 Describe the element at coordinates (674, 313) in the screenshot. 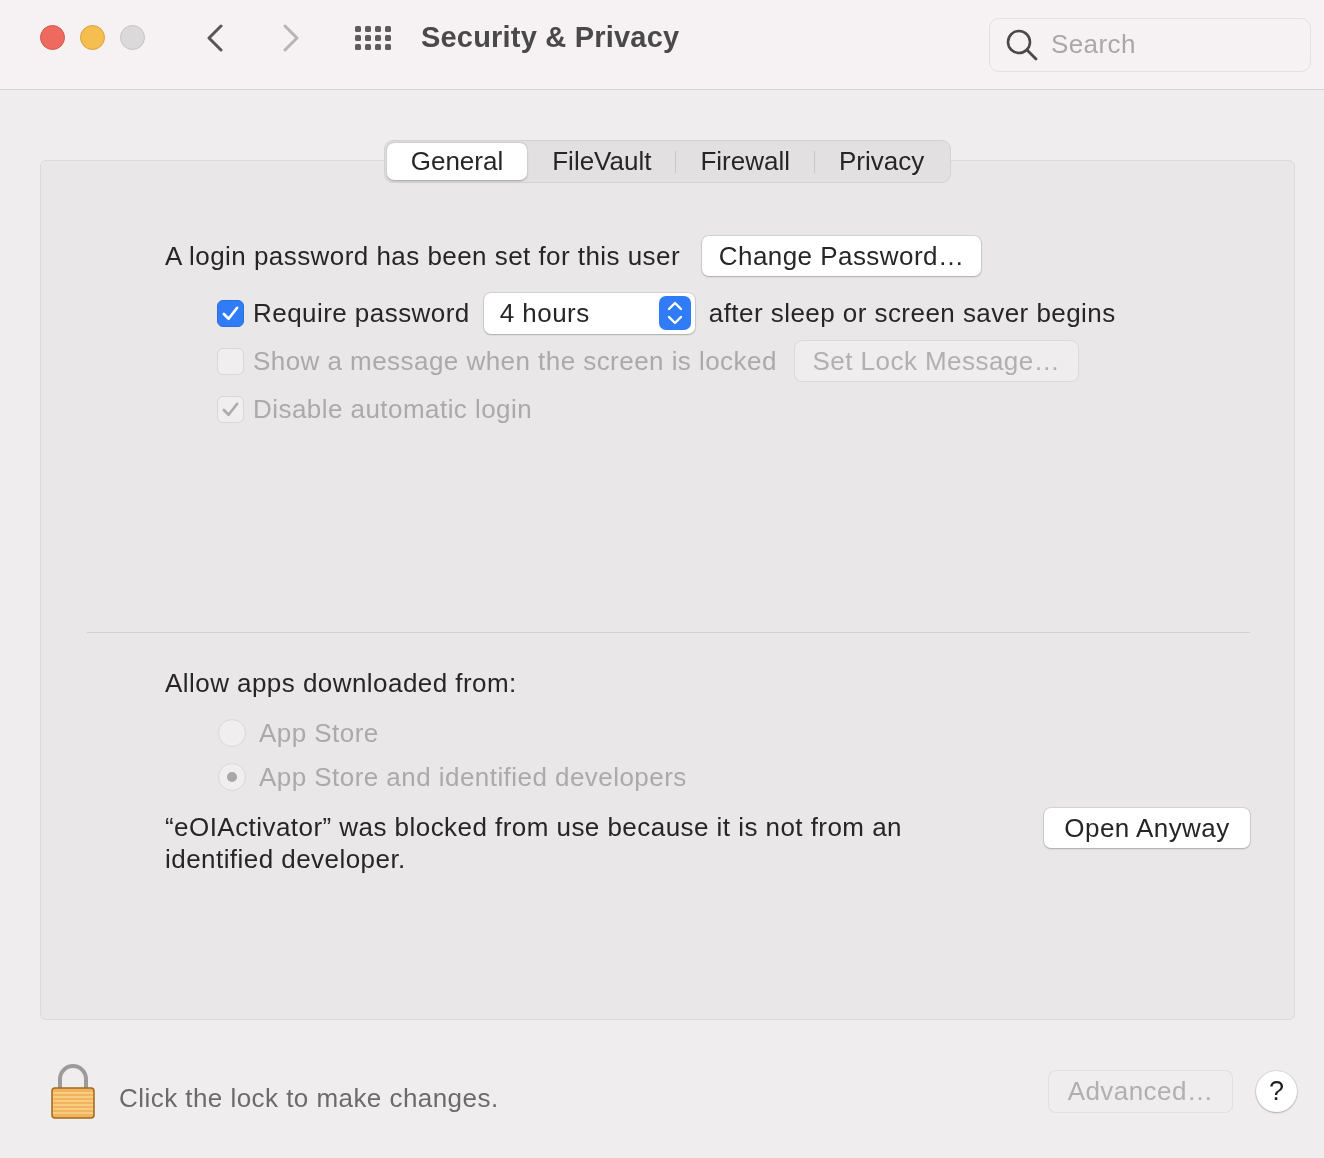

I see `stepper-icon` at that location.